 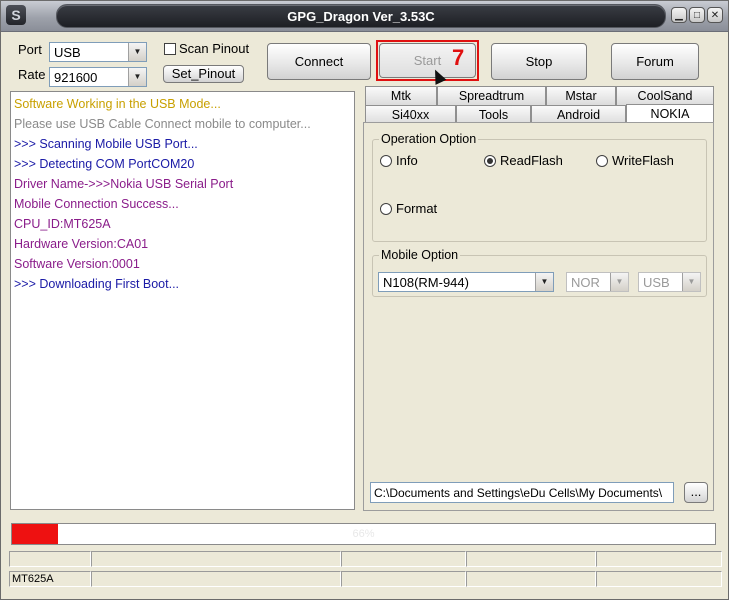 I want to click on format-label: Format, so click(x=417, y=208).